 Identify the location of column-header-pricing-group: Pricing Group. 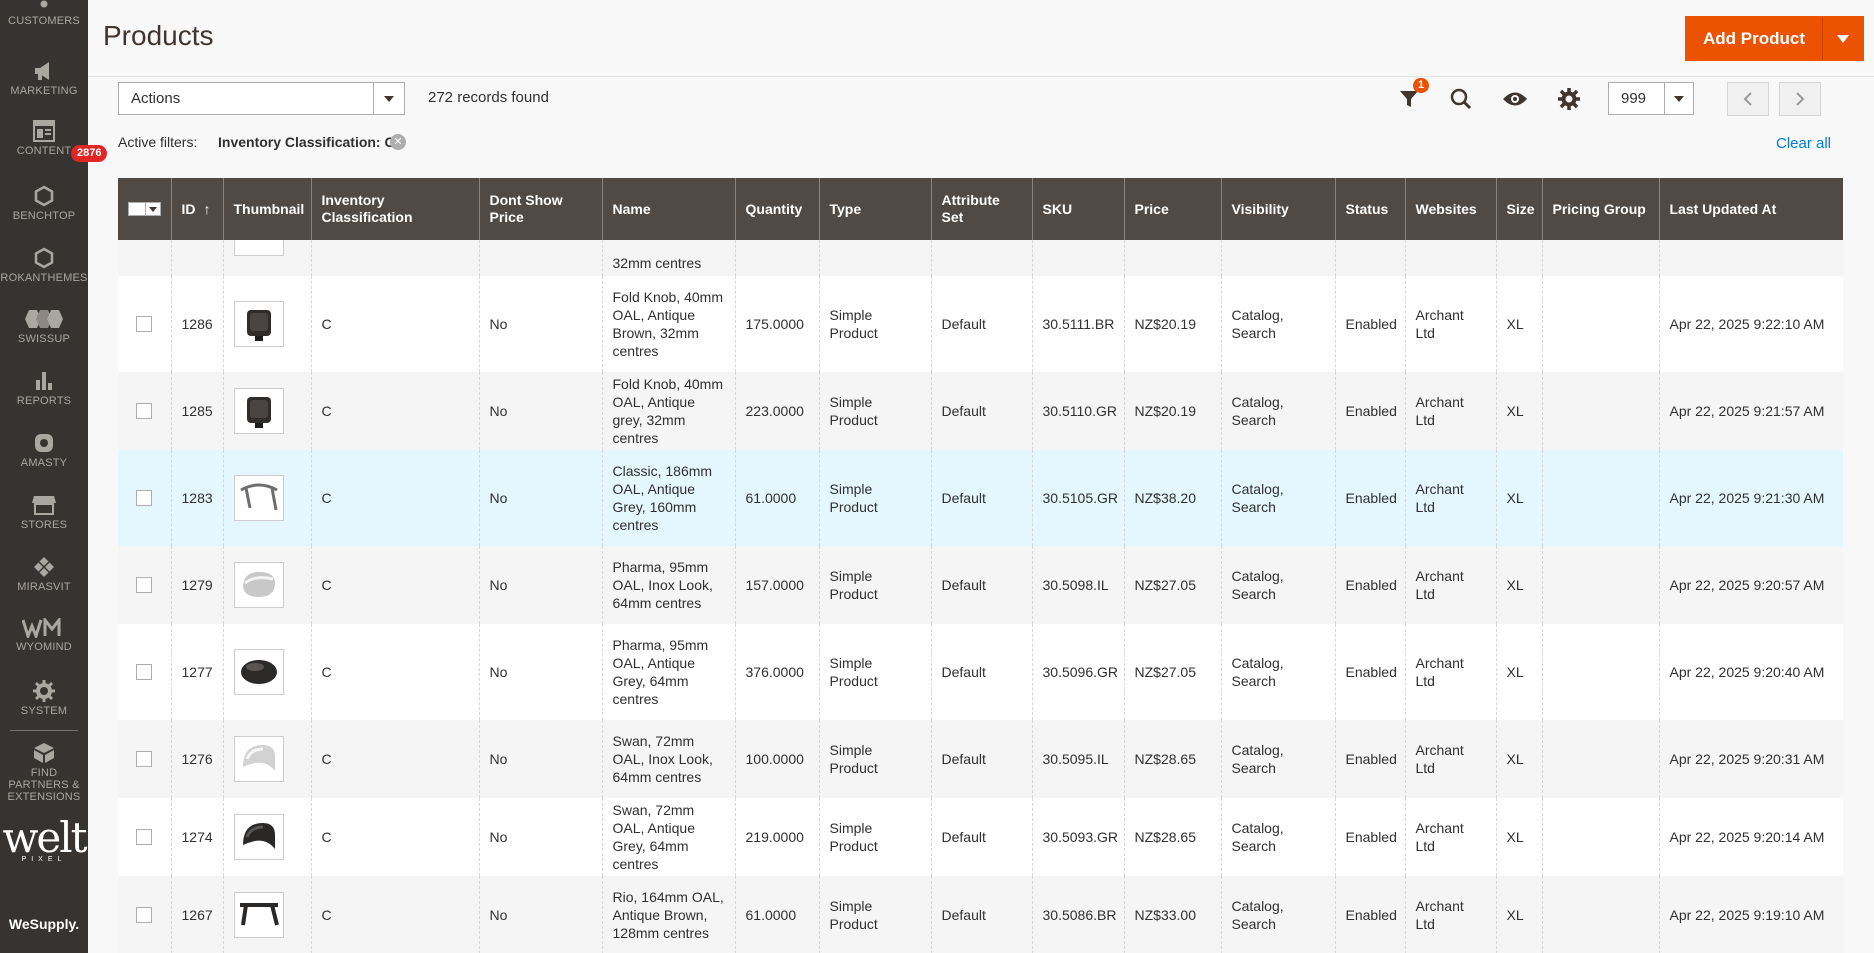
(1600, 209).